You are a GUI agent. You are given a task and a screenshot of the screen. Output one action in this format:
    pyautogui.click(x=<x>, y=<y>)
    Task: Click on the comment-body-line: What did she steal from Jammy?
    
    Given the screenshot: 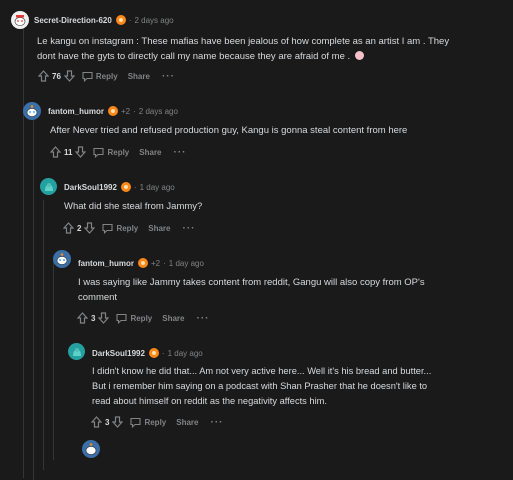 What is the action you would take?
    pyautogui.click(x=133, y=206)
    